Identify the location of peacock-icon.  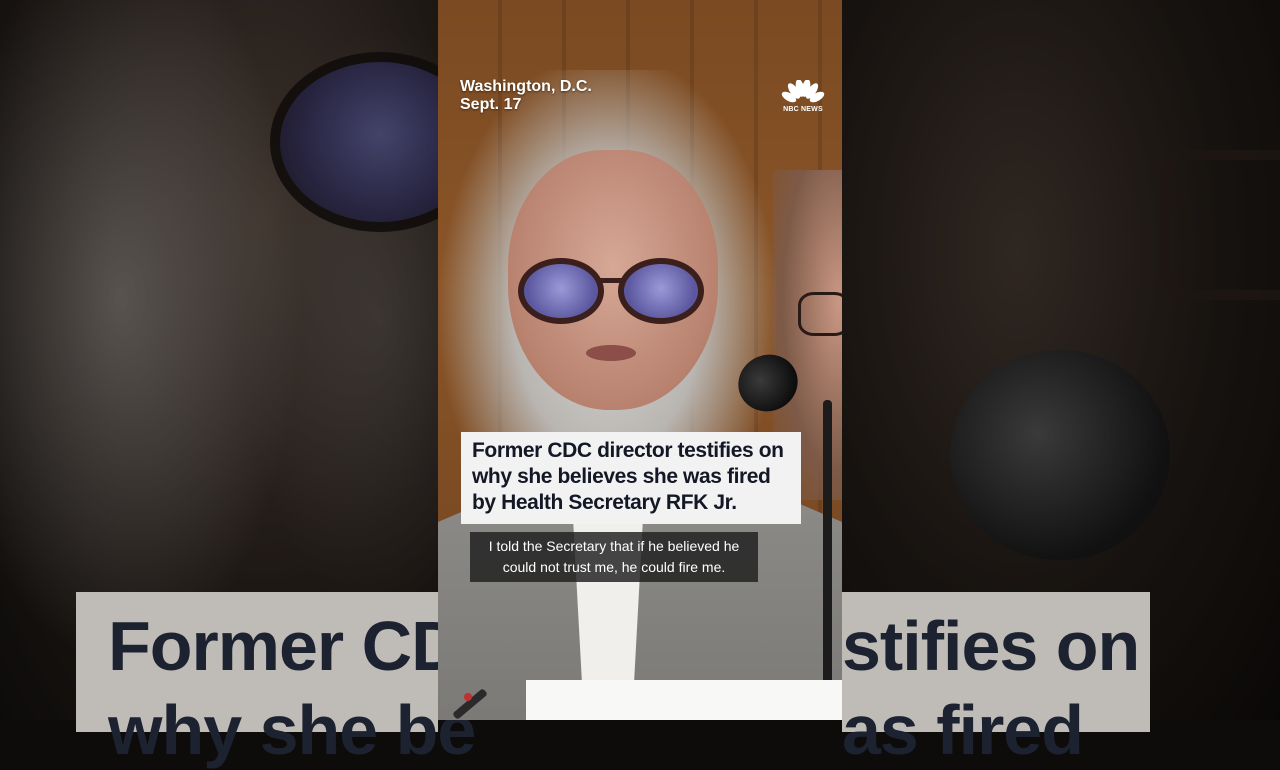
(803, 91).